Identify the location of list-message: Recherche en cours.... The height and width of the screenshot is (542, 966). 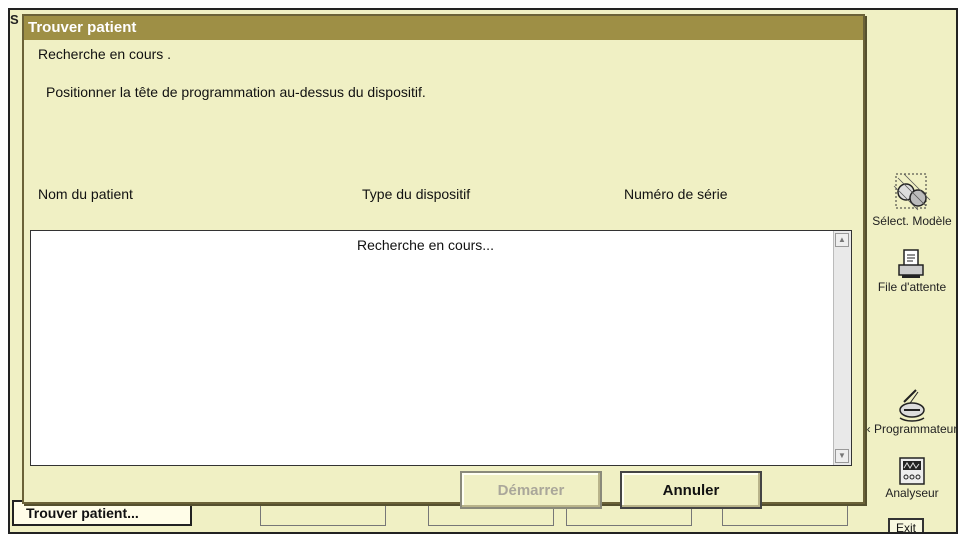
(425, 245).